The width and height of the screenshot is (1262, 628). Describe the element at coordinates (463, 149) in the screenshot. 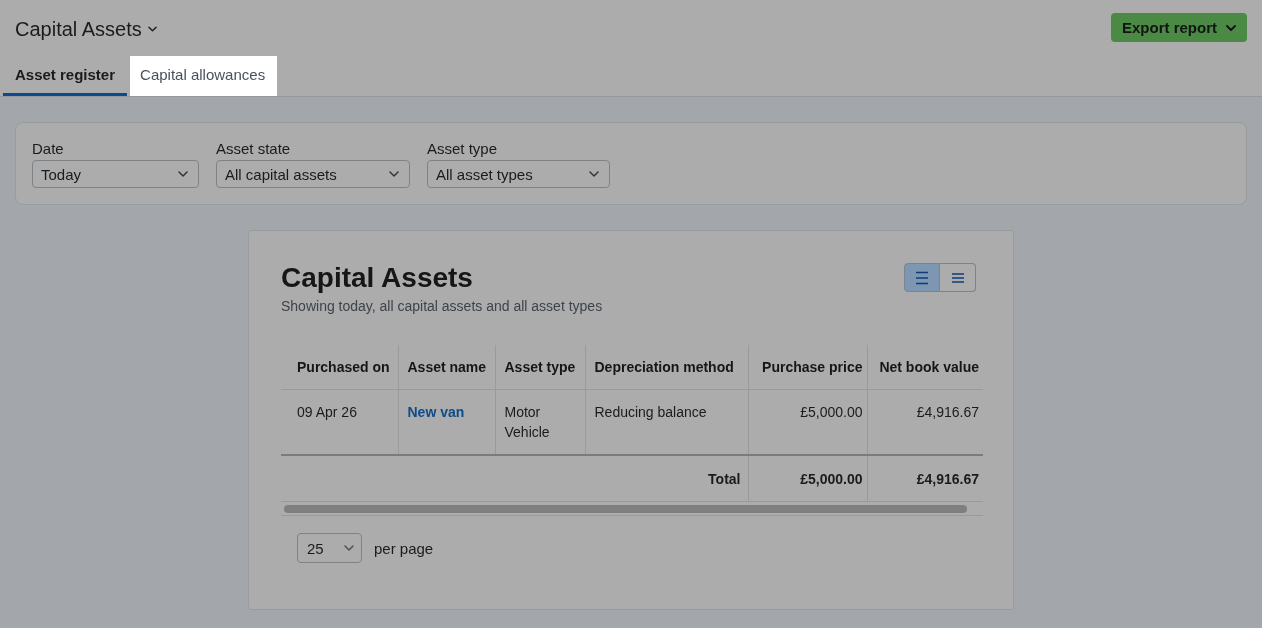

I see `filter-label: Asset type` at that location.